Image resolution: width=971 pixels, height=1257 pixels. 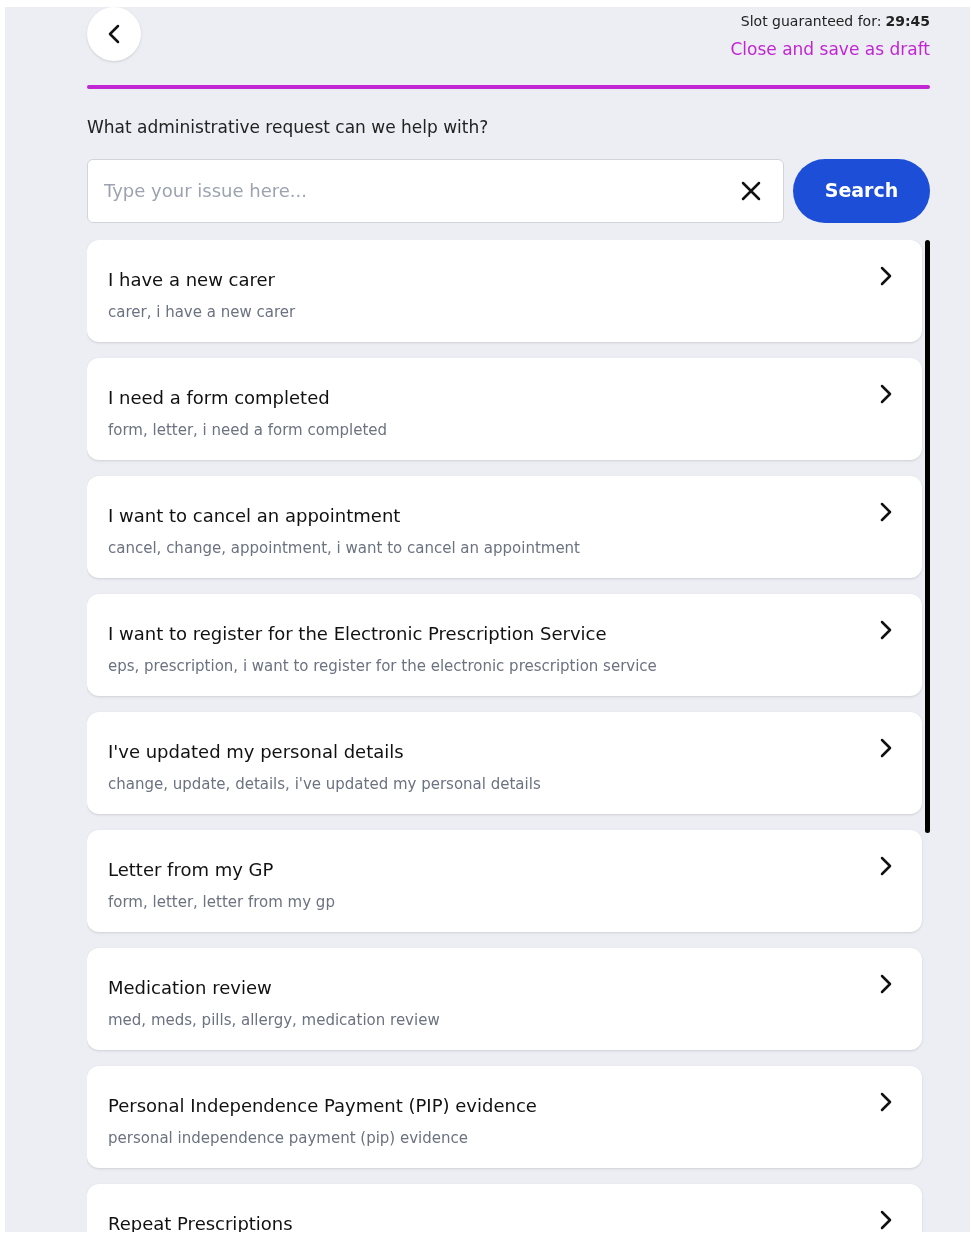 What do you see at coordinates (504, 998) in the screenshot?
I see `request-card: Medication review med, meds, pills, allergy, medication review` at bounding box center [504, 998].